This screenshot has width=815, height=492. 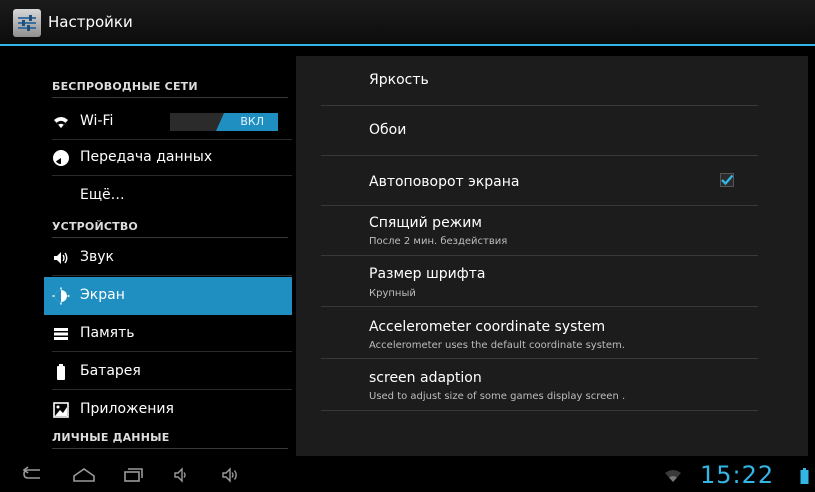 I want to click on sidebar-item-apps: Приложения, so click(x=168, y=410).